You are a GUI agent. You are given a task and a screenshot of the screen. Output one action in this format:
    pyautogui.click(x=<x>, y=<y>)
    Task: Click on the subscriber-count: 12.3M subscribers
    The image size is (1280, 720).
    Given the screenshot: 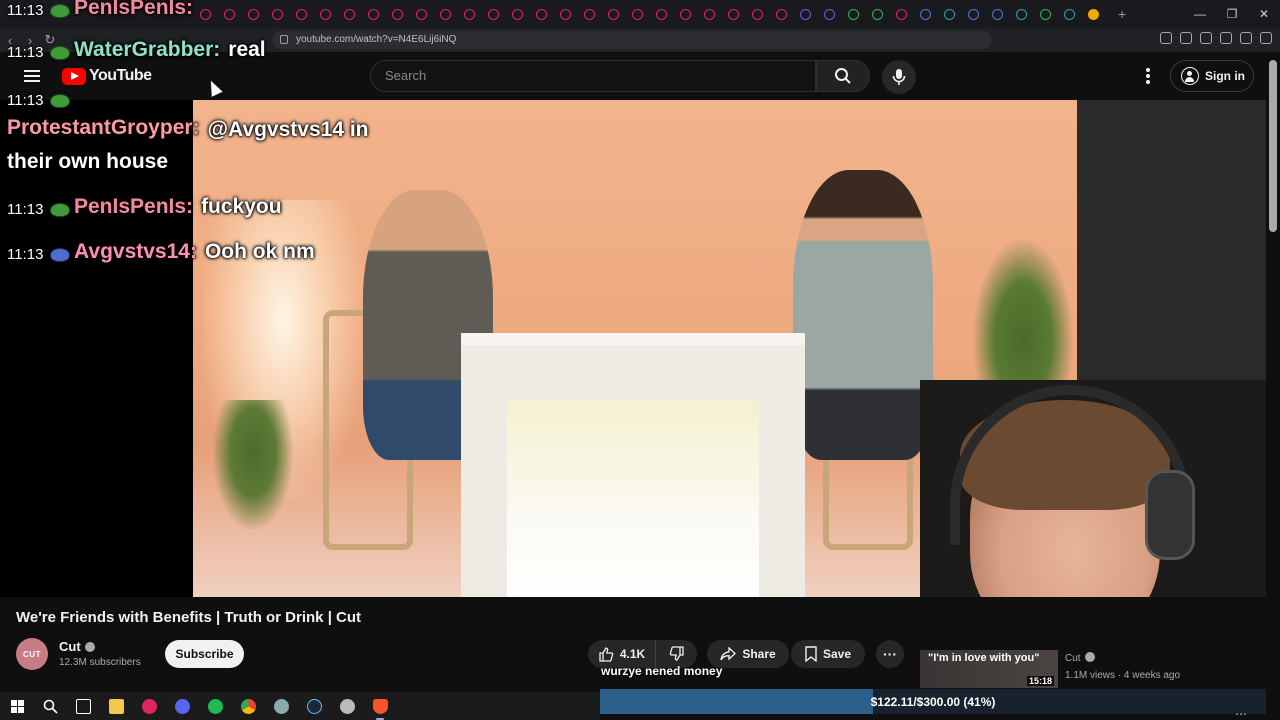 What is the action you would take?
    pyautogui.click(x=100, y=662)
    